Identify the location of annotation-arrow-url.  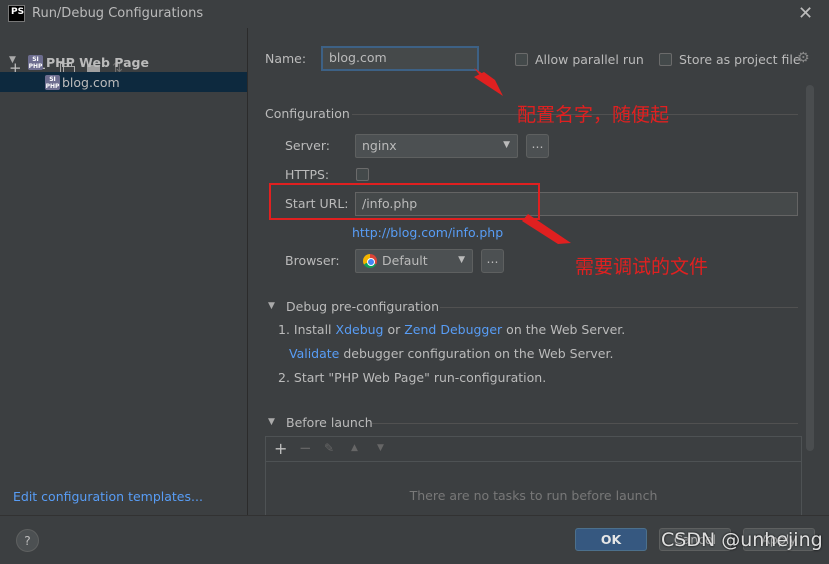
(546, 229).